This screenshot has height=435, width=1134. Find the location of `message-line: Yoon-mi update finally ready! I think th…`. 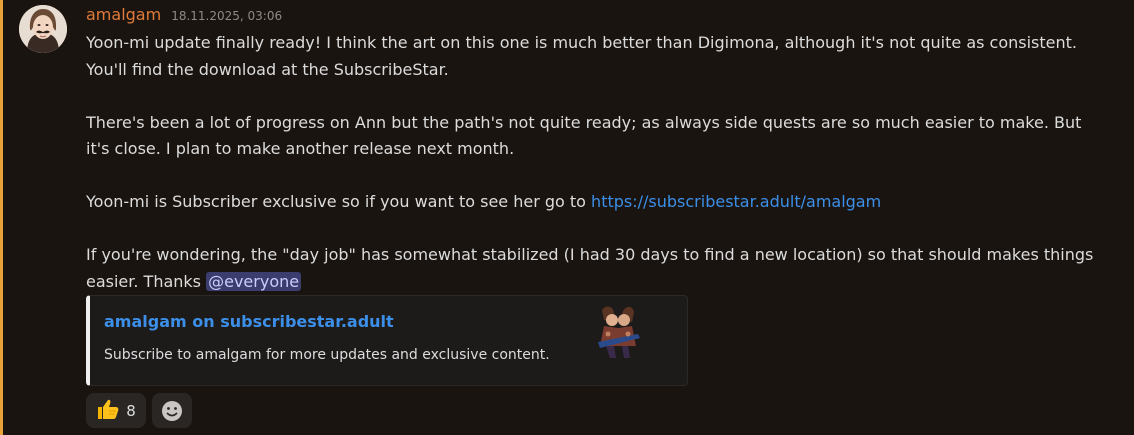

message-line: Yoon-mi update finally ready! I think th… is located at coordinates (581, 42).